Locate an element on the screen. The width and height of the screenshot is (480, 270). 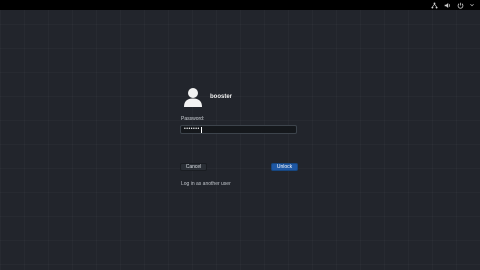
password-field: ••••••• is located at coordinates (238, 129).